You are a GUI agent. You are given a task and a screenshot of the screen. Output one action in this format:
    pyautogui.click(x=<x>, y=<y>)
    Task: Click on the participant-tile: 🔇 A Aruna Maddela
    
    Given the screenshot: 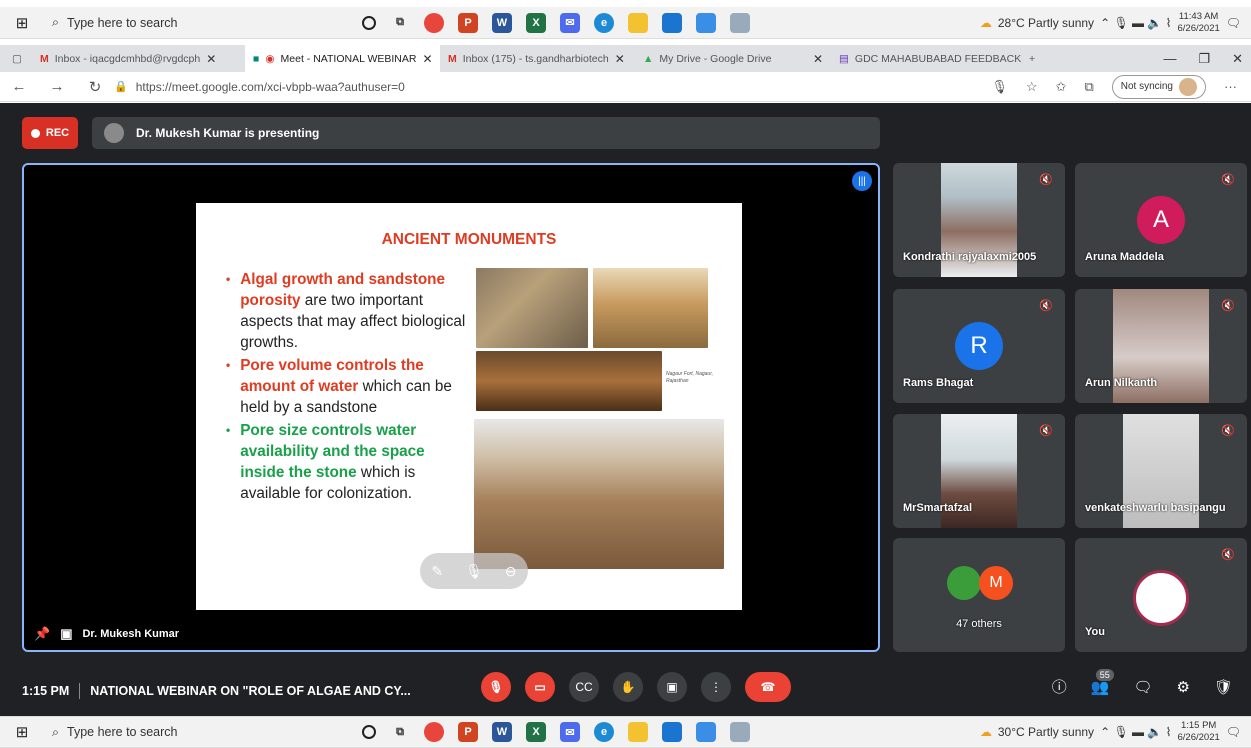 What is the action you would take?
    pyautogui.click(x=1161, y=220)
    